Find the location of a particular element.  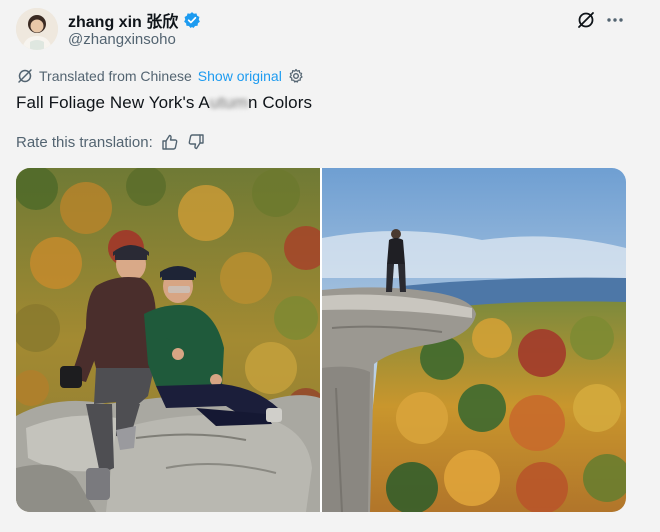

rate-translation: Rate this translation: is located at coordinates (110, 142).